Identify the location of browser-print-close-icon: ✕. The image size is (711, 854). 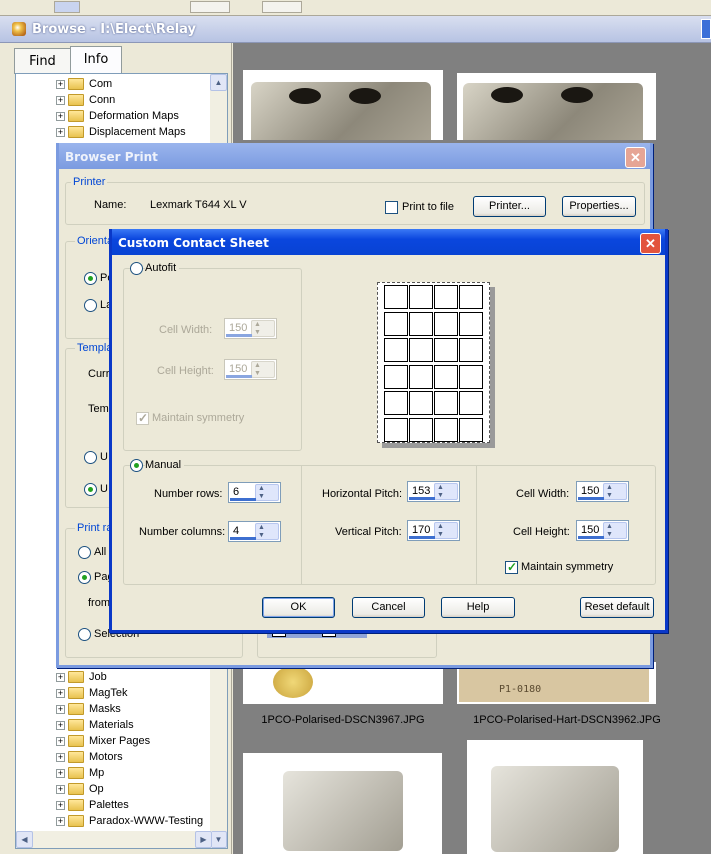
(635, 157).